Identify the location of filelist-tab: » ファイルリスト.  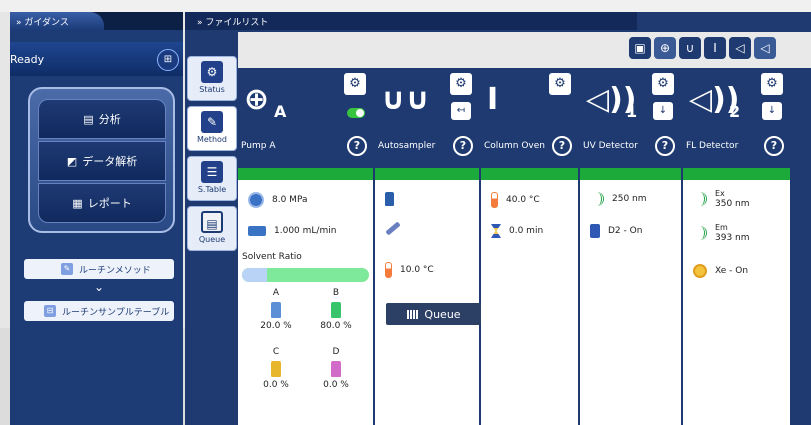
(498, 21).